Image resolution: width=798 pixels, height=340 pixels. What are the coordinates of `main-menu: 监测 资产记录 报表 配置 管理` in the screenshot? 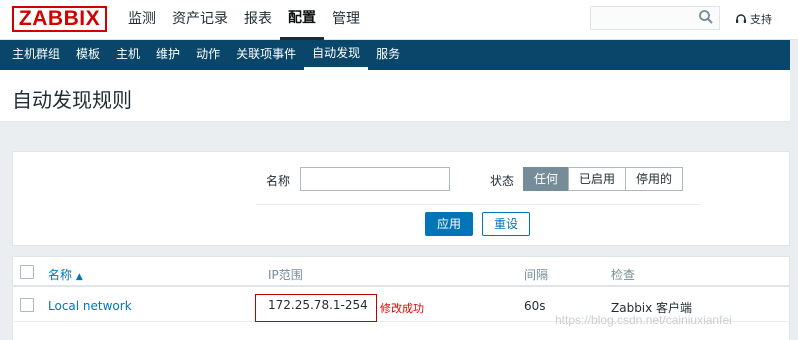 It's located at (244, 20).